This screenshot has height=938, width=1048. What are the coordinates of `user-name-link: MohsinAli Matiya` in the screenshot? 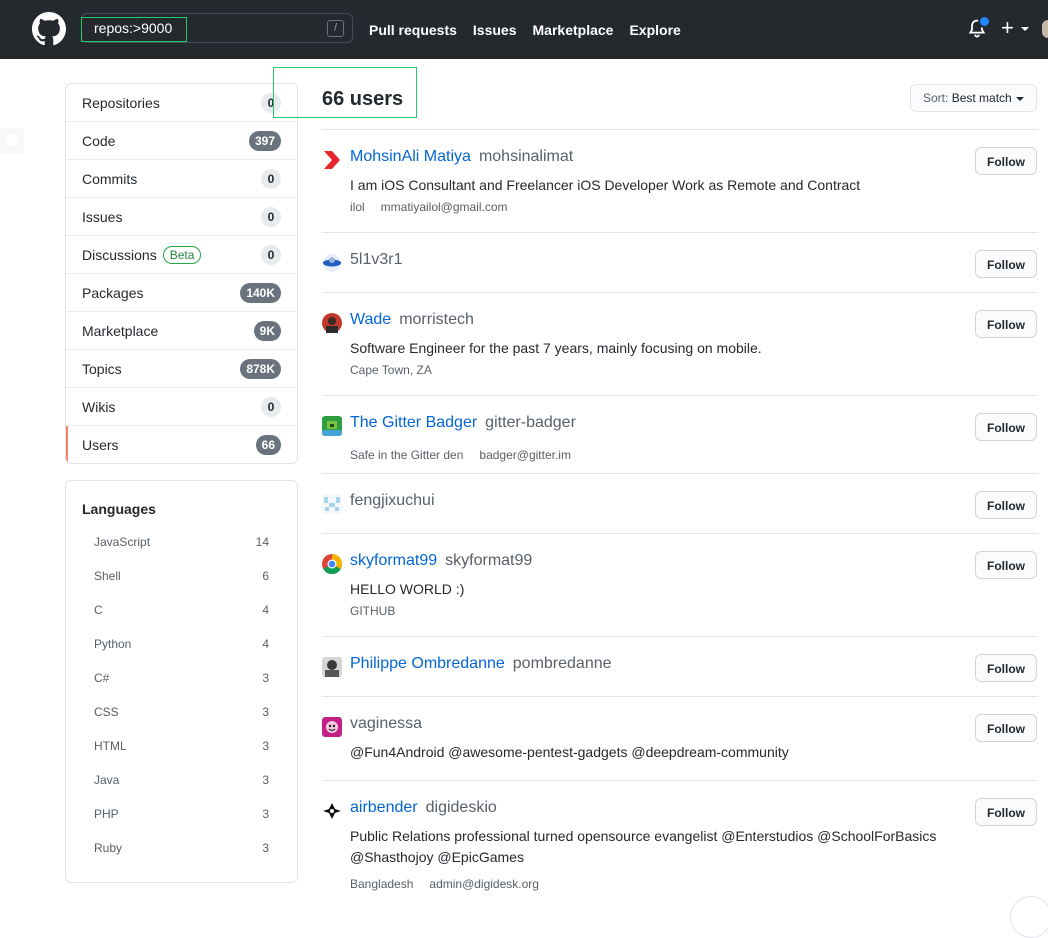 It's located at (410, 156).